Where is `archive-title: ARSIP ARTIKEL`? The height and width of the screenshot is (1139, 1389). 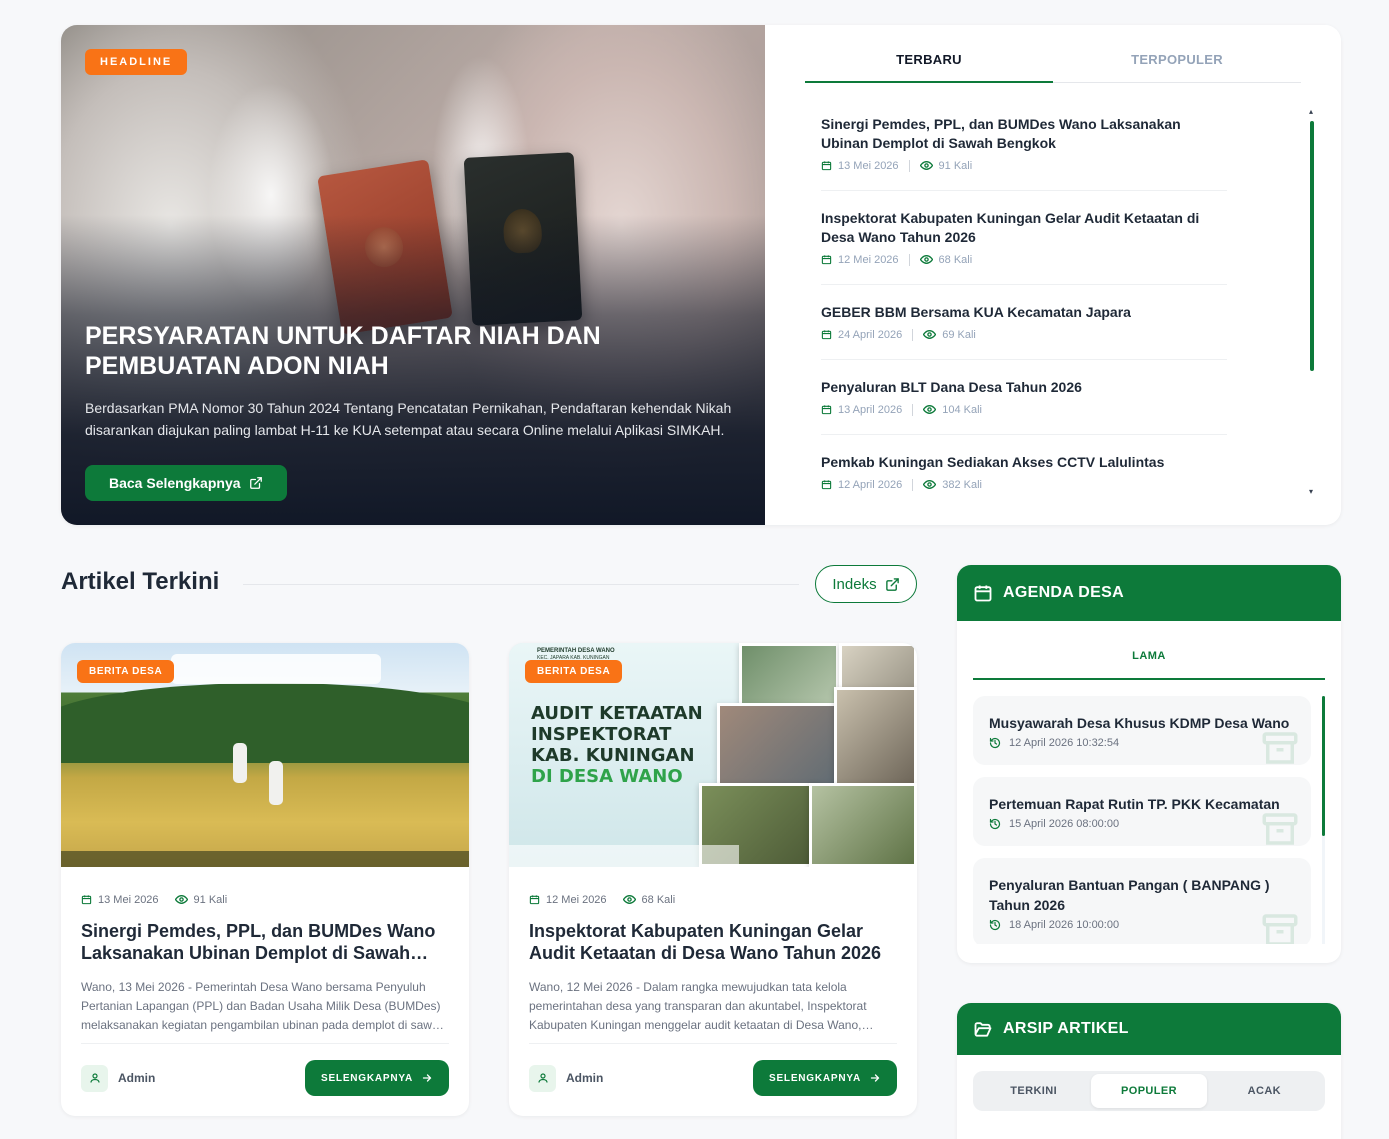
archive-title: ARSIP ARTIKEL is located at coordinates (1066, 1028).